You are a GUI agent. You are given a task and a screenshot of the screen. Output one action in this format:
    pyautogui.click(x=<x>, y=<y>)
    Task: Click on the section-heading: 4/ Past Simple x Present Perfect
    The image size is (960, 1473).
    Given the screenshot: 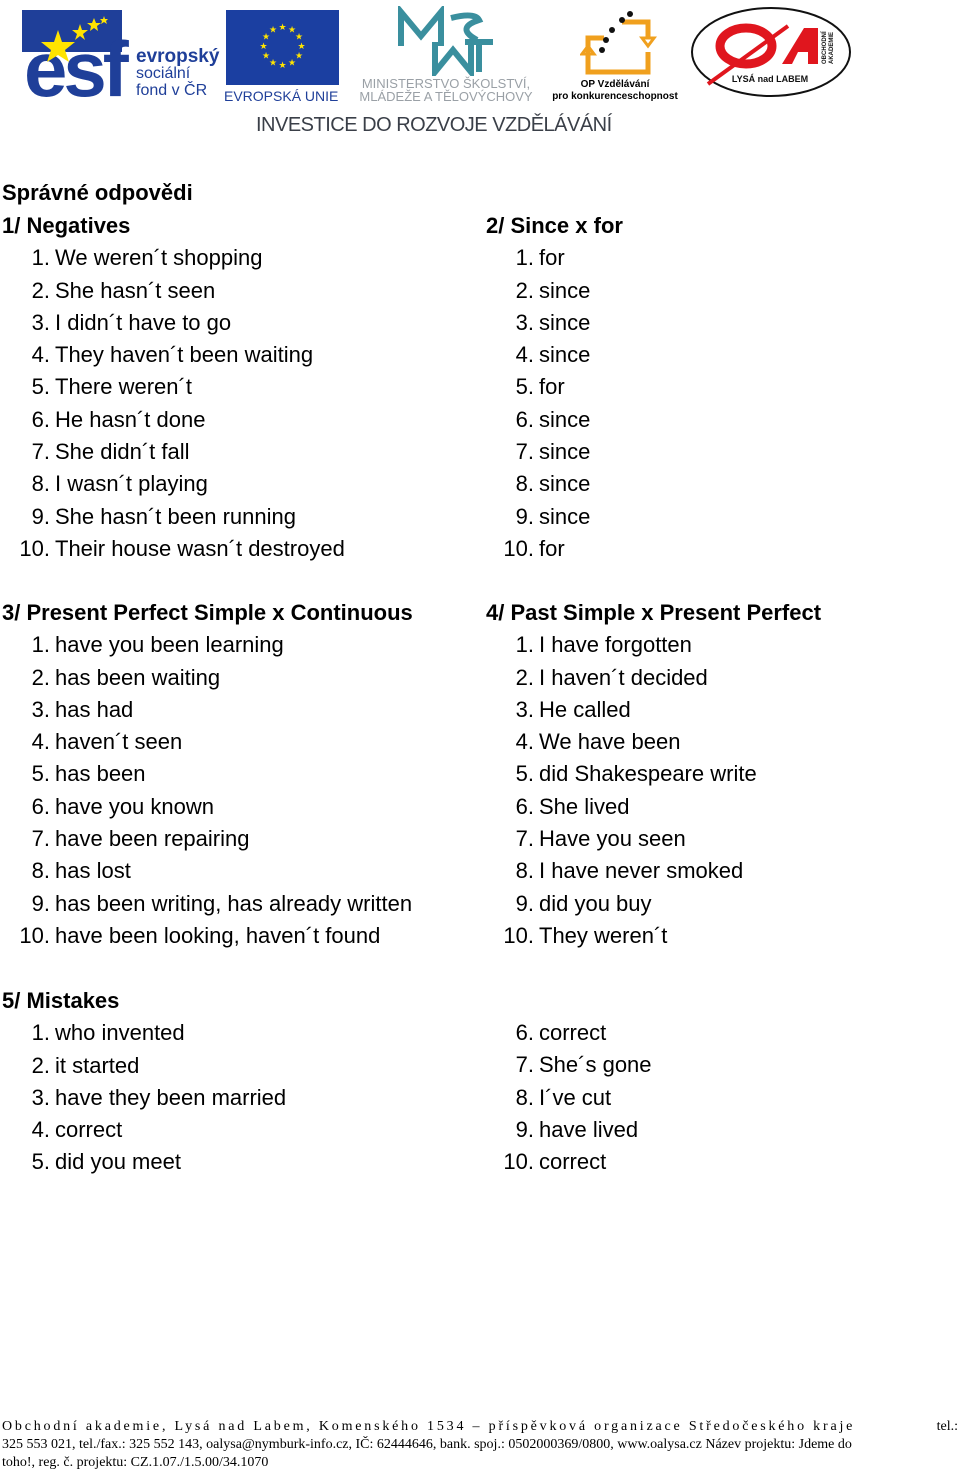 What is the action you would take?
    pyautogui.click(x=654, y=612)
    